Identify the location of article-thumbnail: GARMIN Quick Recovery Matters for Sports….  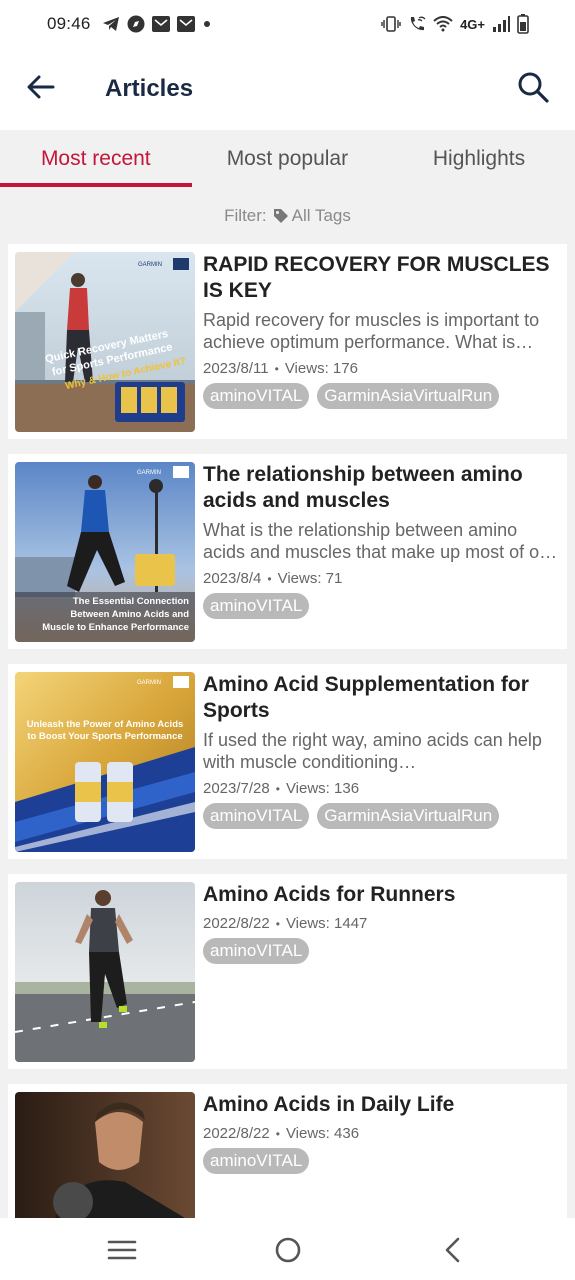
(105, 342).